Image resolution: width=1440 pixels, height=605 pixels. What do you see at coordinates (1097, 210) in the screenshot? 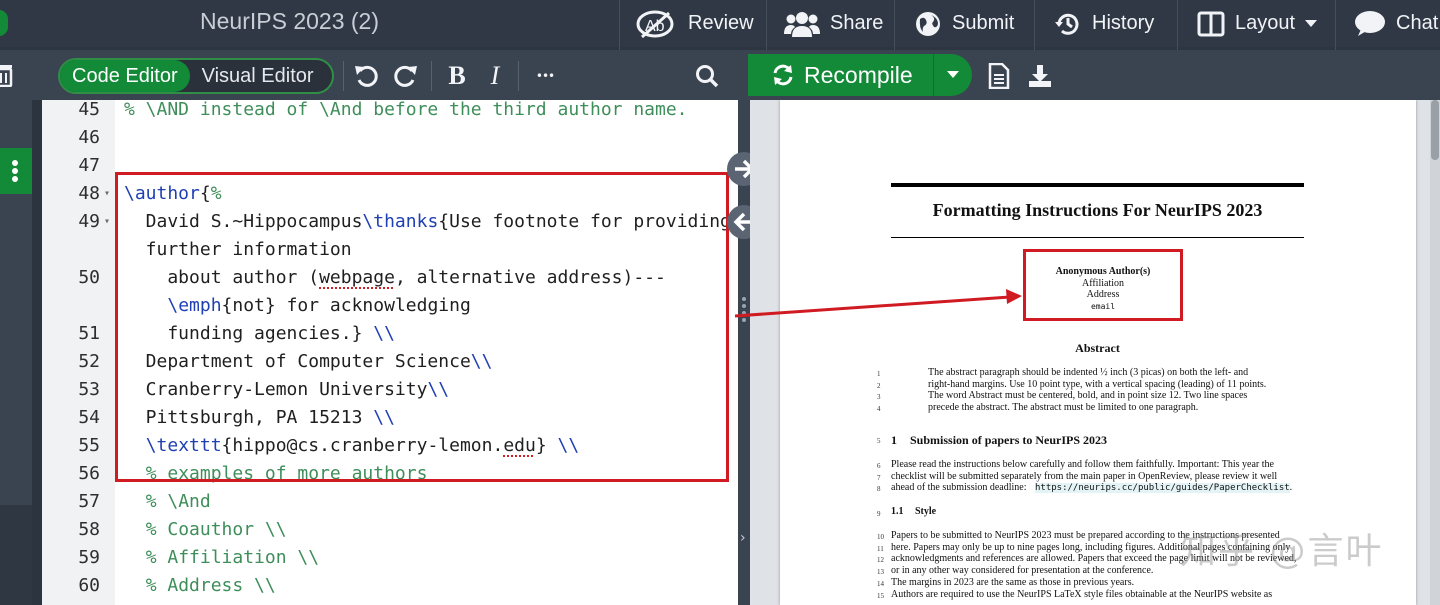
I see `paper-title: Formatting Instructions For NeurIPS 2023` at bounding box center [1097, 210].